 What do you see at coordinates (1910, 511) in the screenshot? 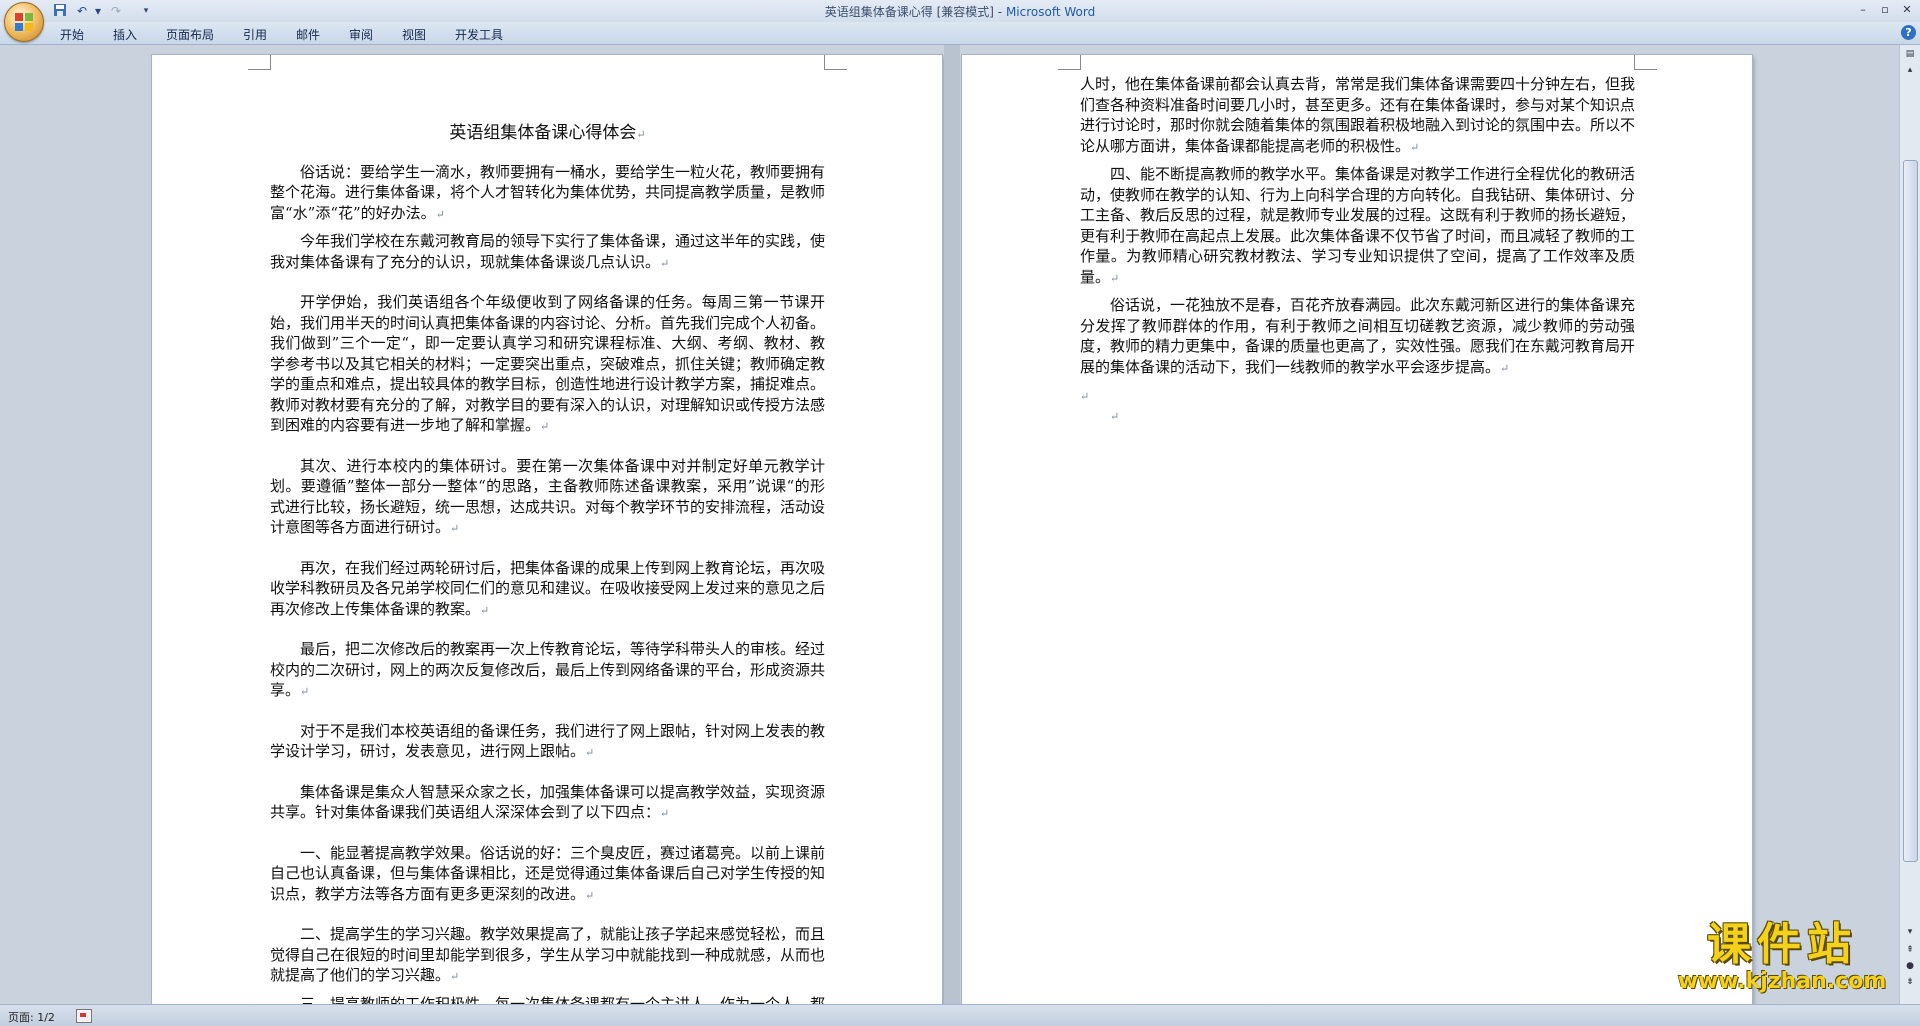
I see `scrollbar-thumb` at bounding box center [1910, 511].